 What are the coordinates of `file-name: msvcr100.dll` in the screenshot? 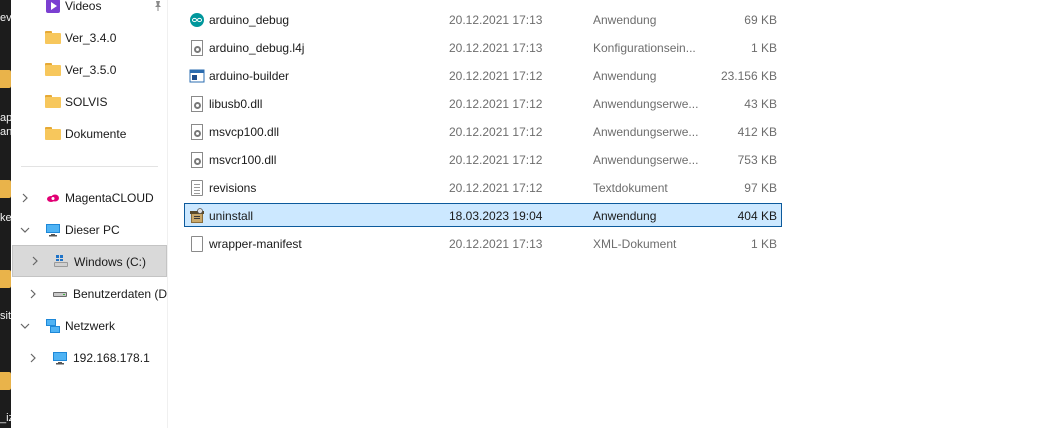 It's located at (243, 160).